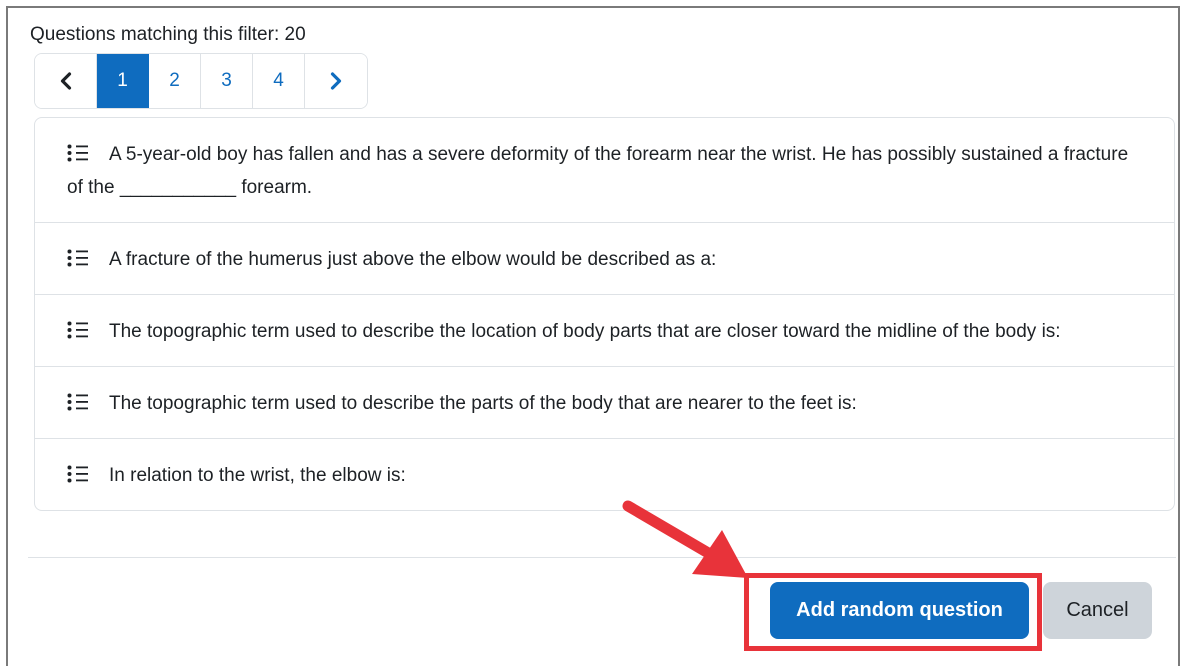 Image resolution: width=1182 pixels, height=666 pixels. Describe the element at coordinates (257, 475) in the screenshot. I see `question-text: In relation to the wrist, the elbow is:` at that location.